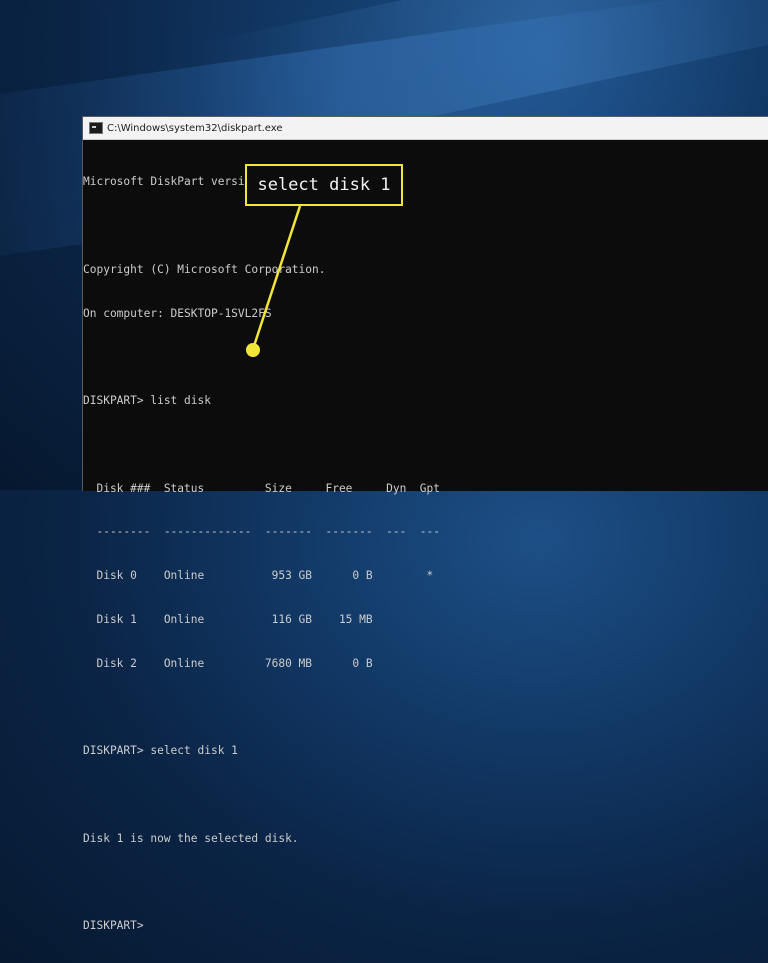 Image resolution: width=768 pixels, height=963 pixels. I want to click on console-line: Copyright (C) Microsoft Corporation., so click(204, 269).